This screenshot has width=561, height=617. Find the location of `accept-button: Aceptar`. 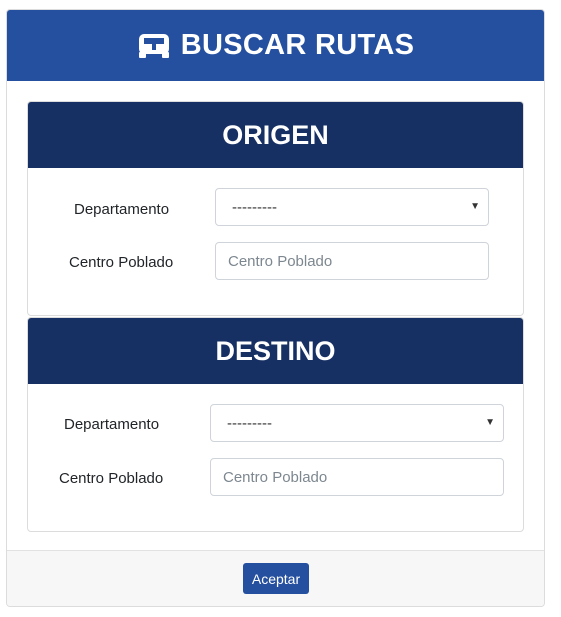

accept-button: Aceptar is located at coordinates (276, 578).